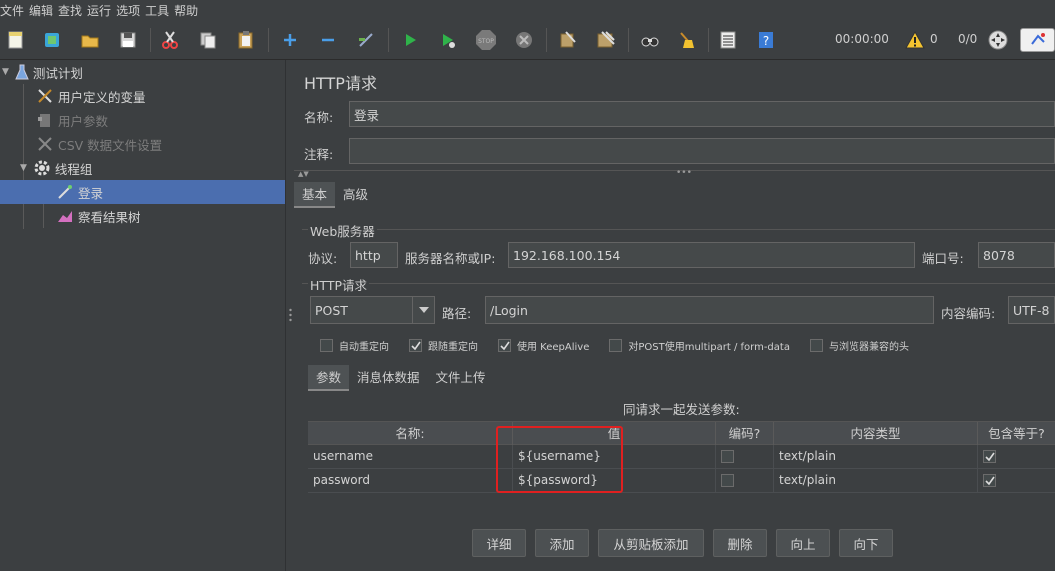 The width and height of the screenshot is (1055, 571). I want to click on panel-splitter, so click(289, 315).